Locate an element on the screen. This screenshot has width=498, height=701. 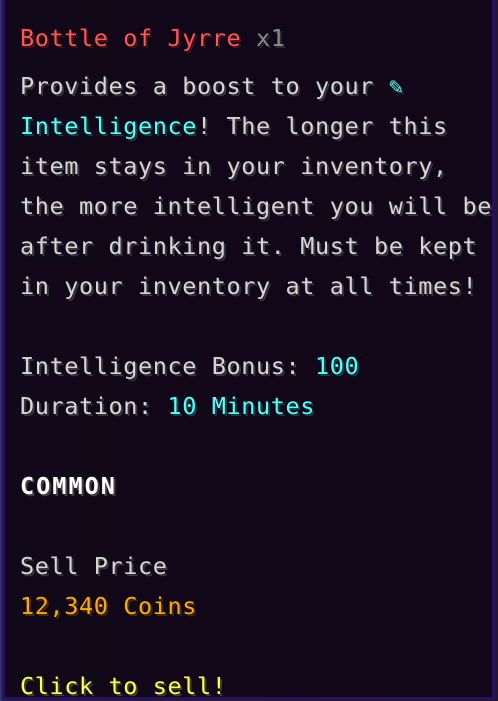
item-name: Bottle of Jyrre is located at coordinates (131, 38).